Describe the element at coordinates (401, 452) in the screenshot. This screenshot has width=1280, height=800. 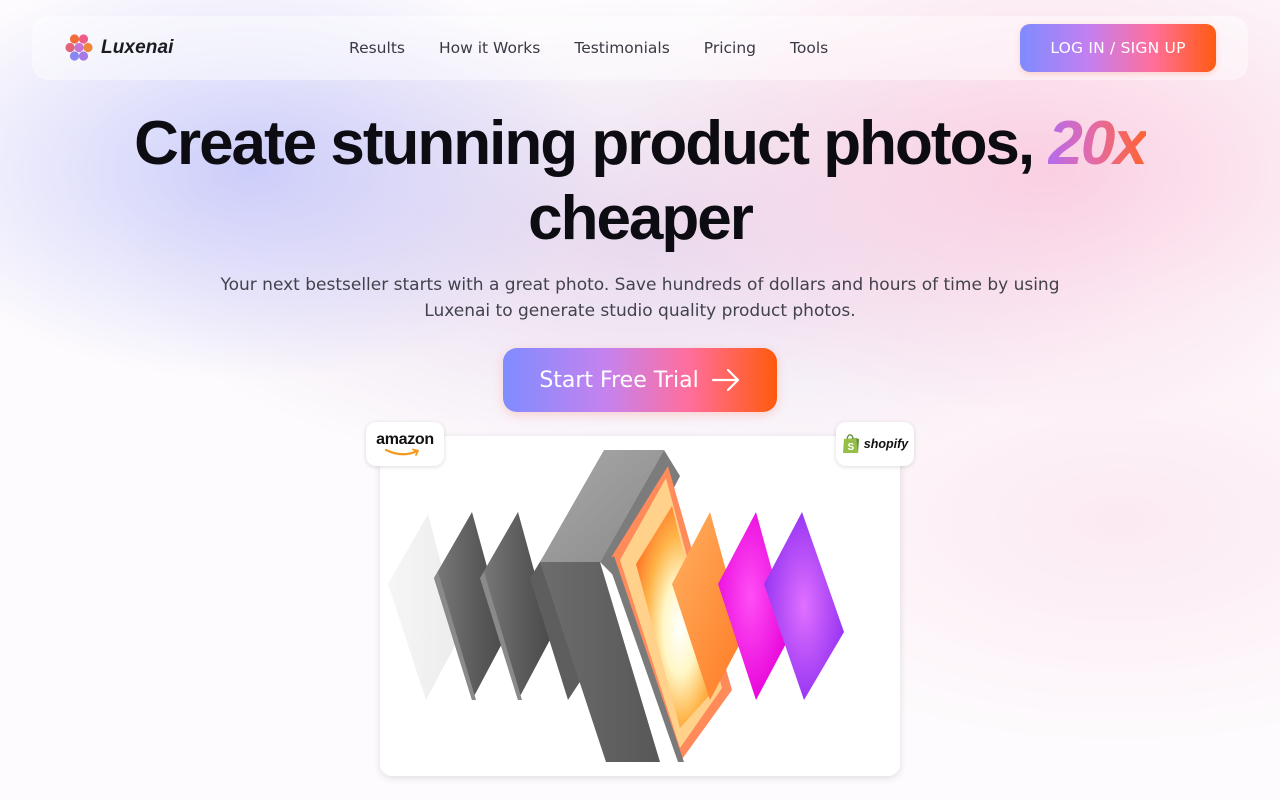
I see `amazon-smile-icon` at that location.